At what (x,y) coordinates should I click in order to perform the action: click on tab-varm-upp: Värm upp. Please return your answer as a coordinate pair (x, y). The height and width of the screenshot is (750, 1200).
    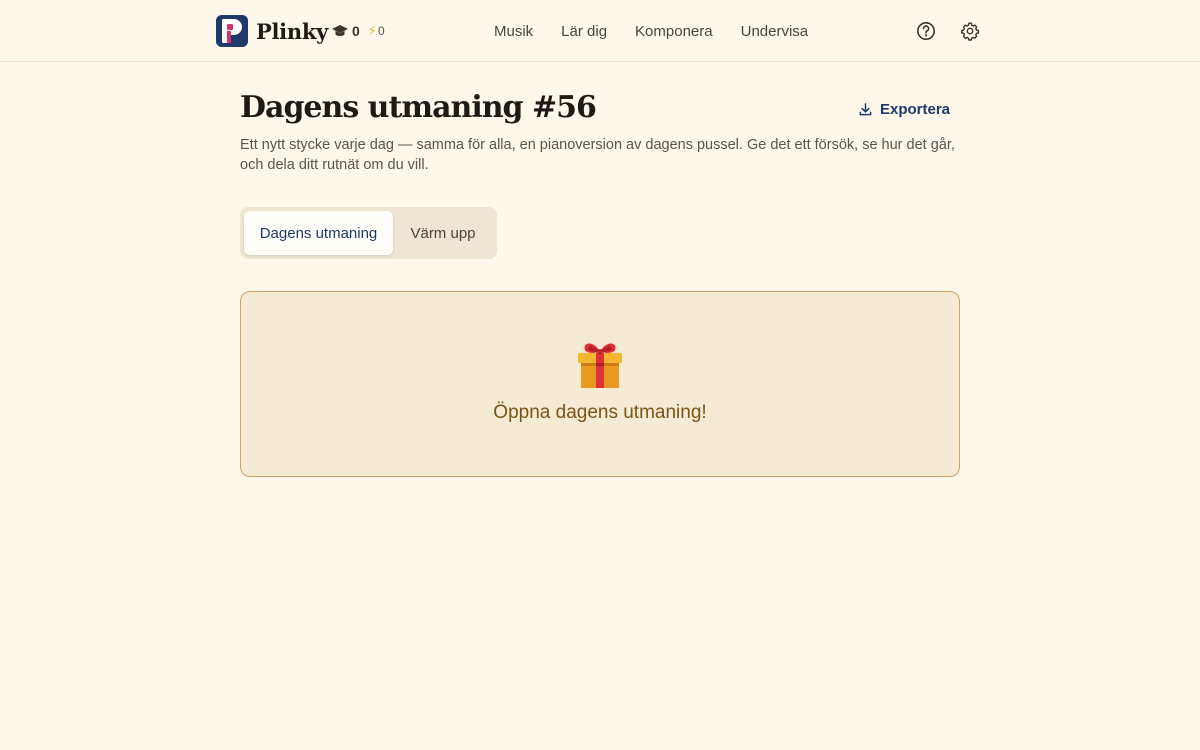
    Looking at the image, I should click on (443, 233).